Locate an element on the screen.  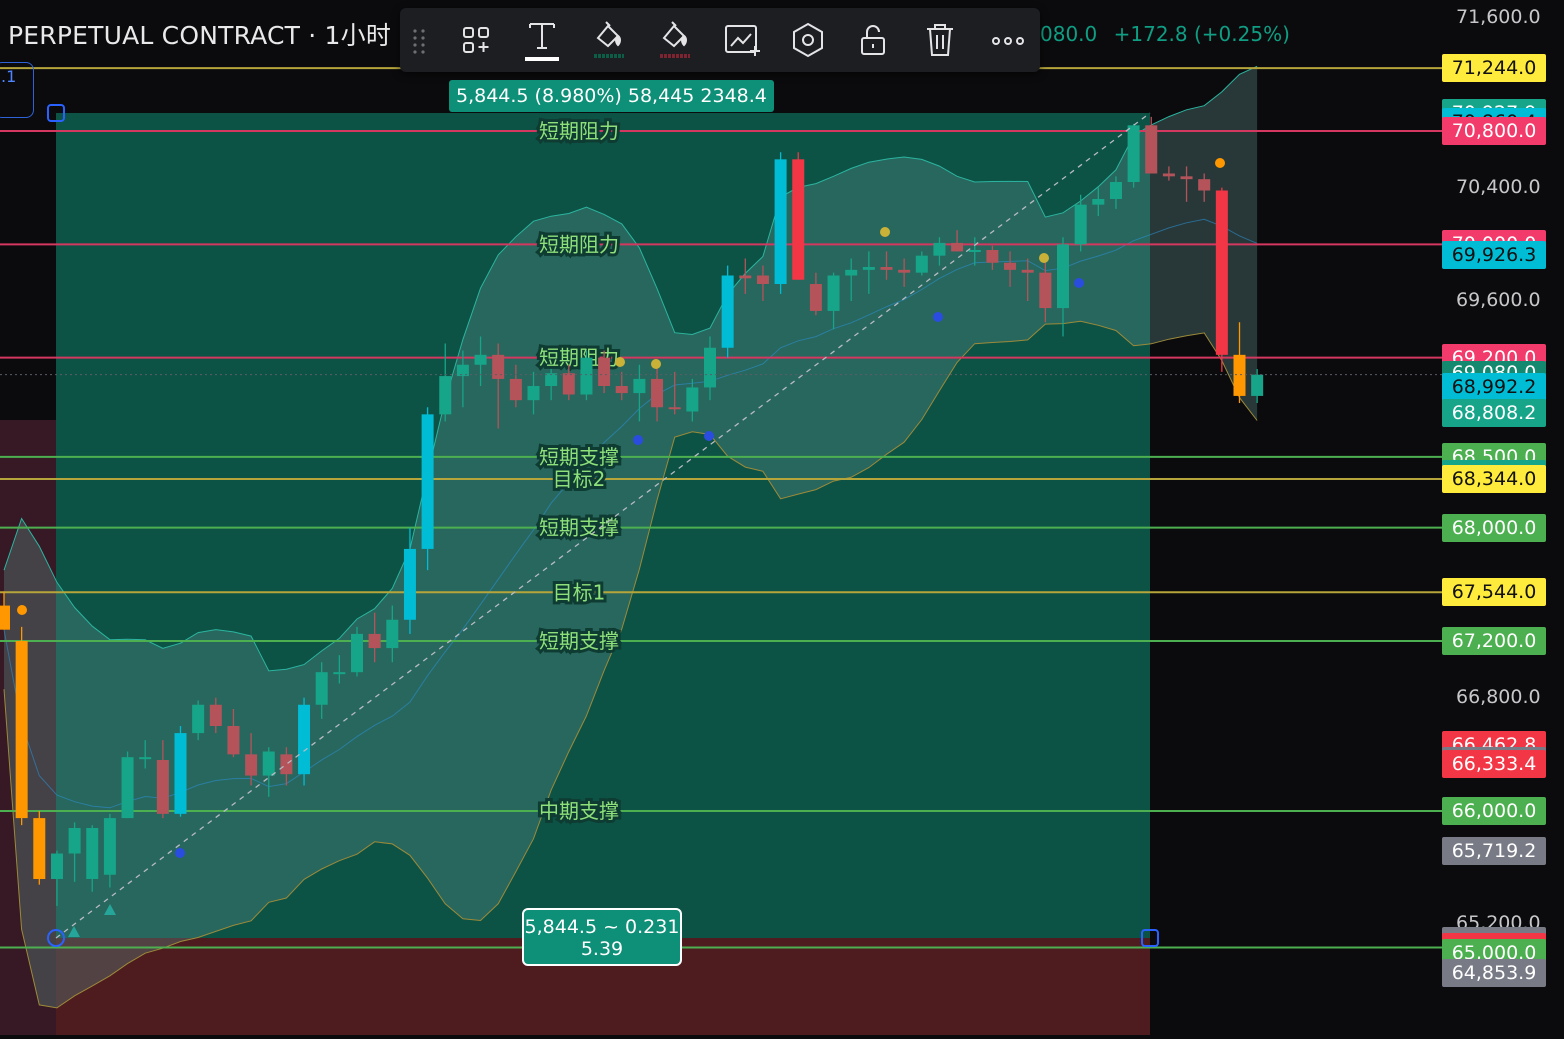
add-to-favorites-icon is located at coordinates (476, 40).